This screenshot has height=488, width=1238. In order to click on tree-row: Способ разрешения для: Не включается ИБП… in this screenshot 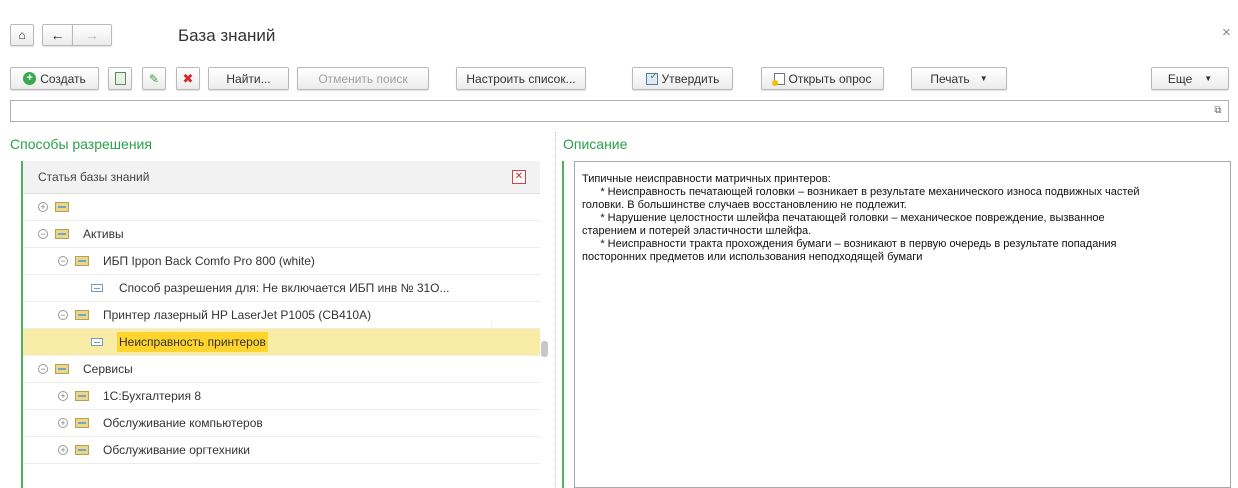, I will do `click(281, 288)`.